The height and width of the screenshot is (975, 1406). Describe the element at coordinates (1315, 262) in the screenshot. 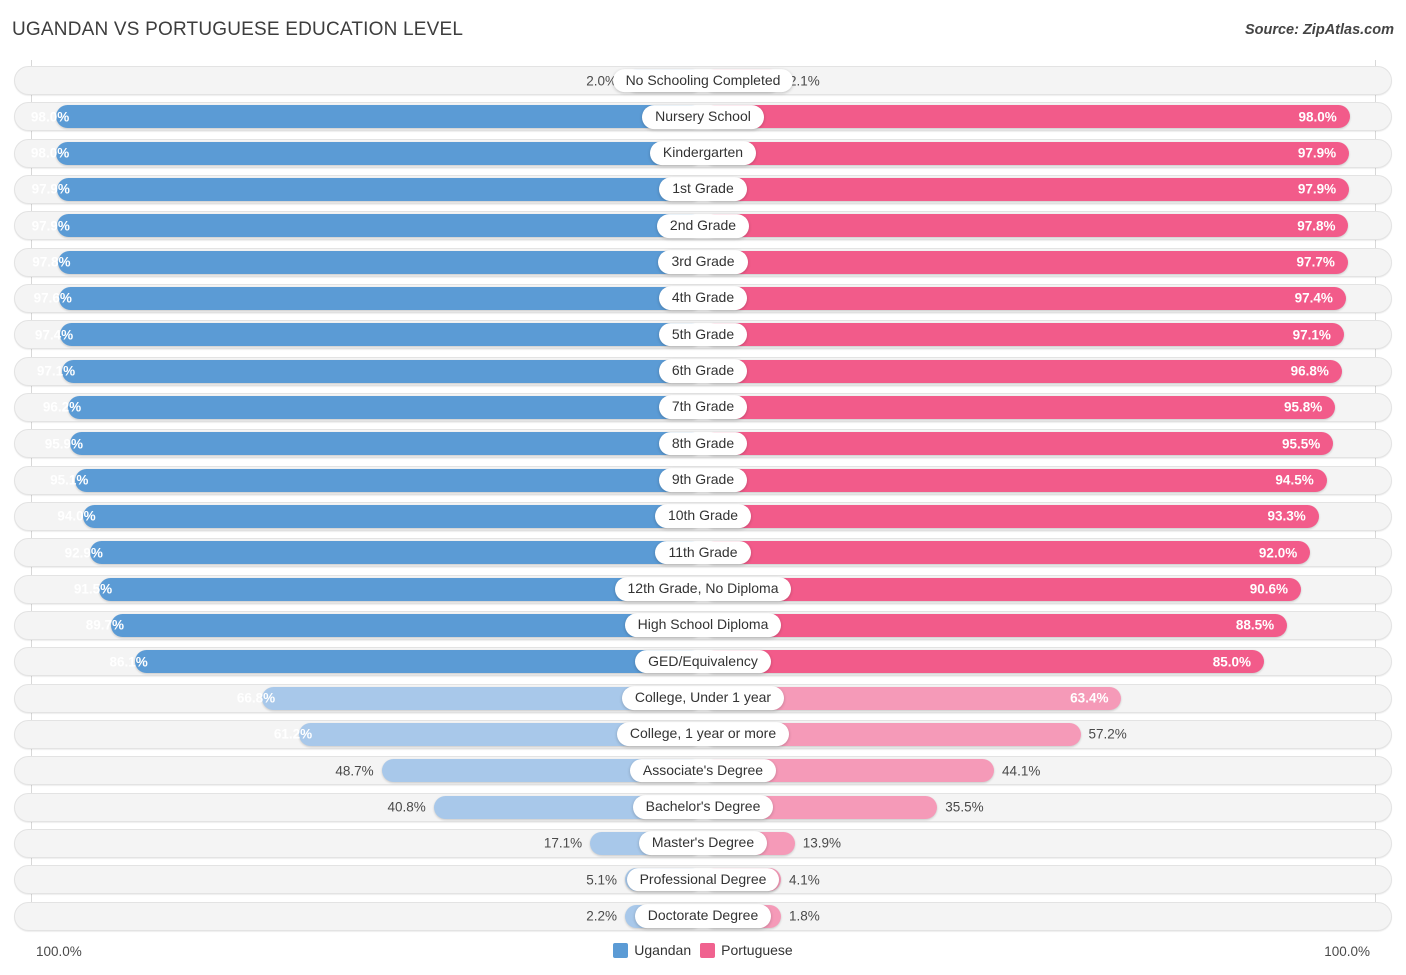

I see `value-label-portuguese: 97.7%` at that location.